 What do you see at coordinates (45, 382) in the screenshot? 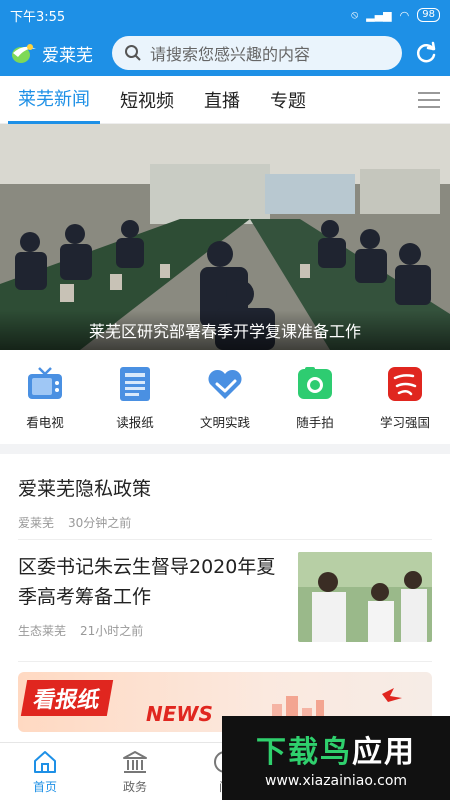
I see `tv-icon` at bounding box center [45, 382].